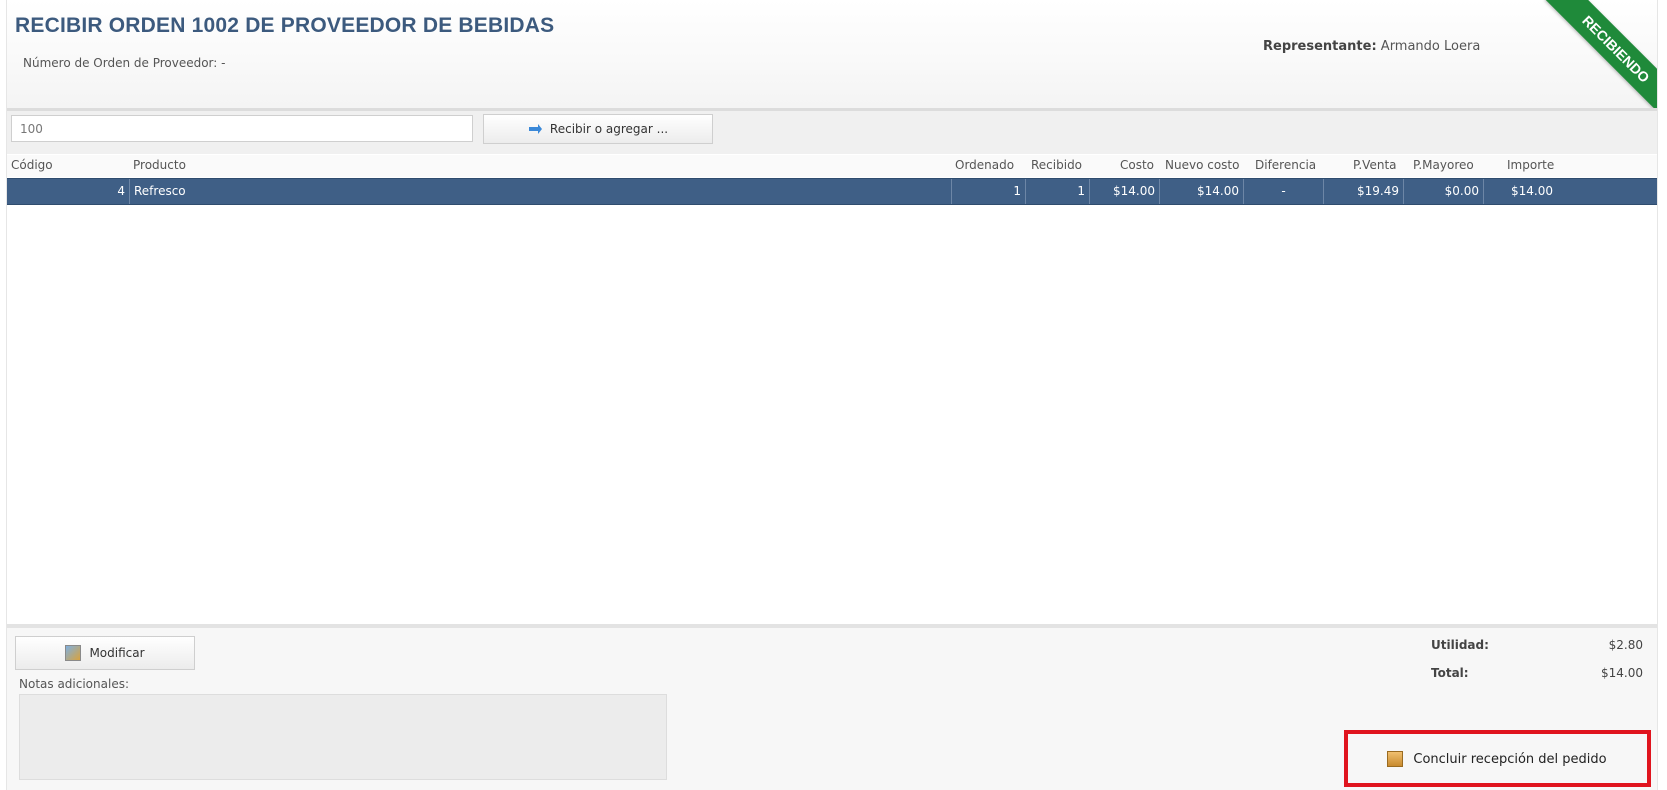  Describe the element at coordinates (1283, 191) in the screenshot. I see `cell-diferencia: -` at that location.